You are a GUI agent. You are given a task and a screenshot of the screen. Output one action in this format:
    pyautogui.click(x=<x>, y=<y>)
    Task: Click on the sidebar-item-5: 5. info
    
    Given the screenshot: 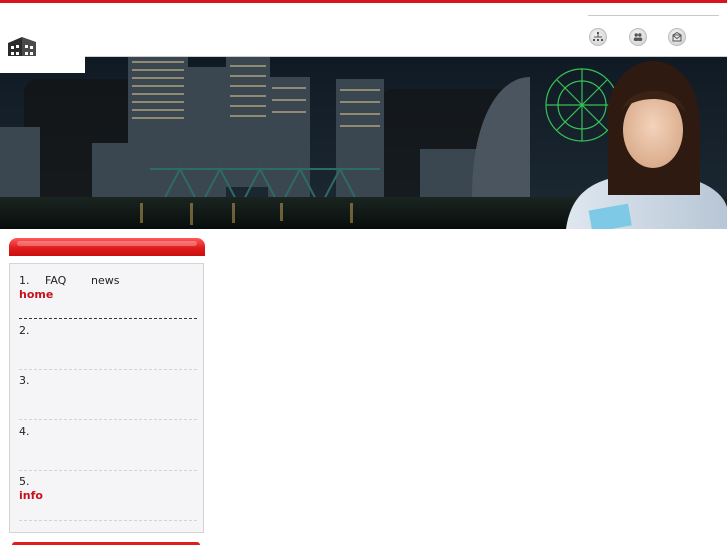 What is the action you would take?
    pyautogui.click(x=108, y=489)
    